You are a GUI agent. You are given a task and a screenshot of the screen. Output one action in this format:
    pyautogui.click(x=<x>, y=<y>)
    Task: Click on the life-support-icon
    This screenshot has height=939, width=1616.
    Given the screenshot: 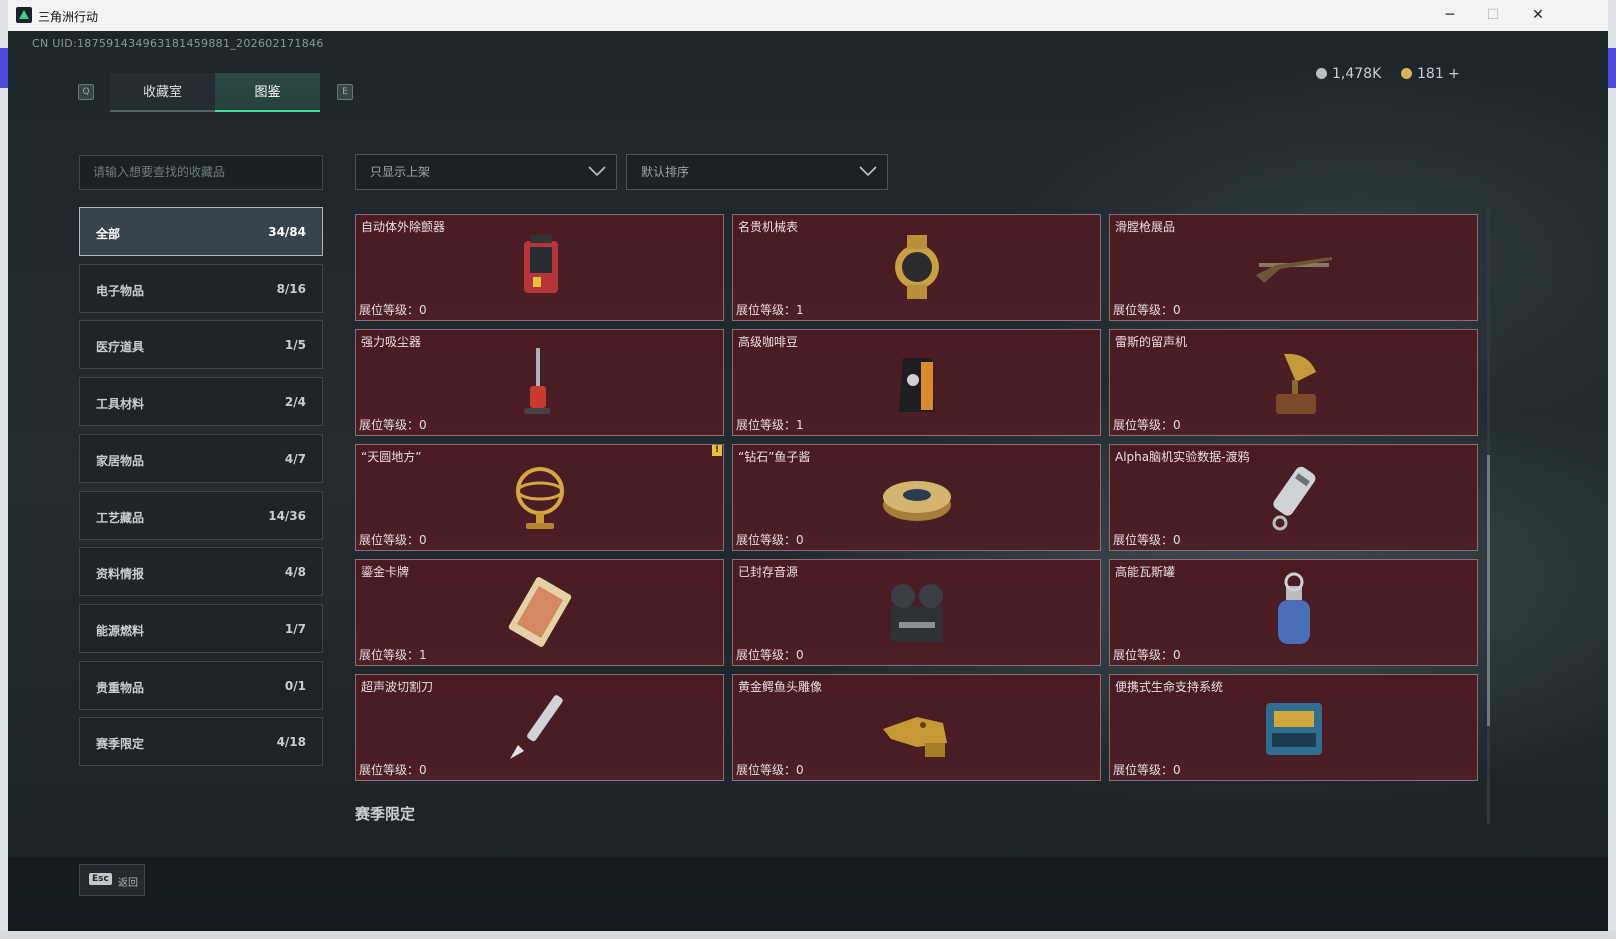 What is the action you would take?
    pyautogui.click(x=1294, y=729)
    